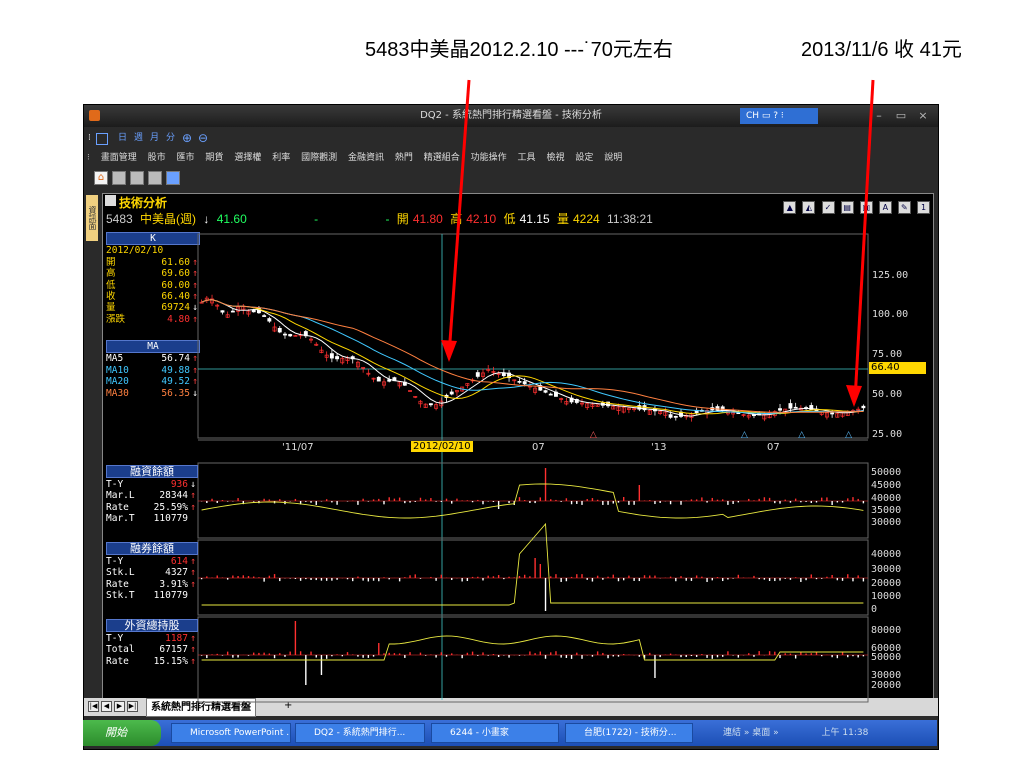  Describe the element at coordinates (298, 447) in the screenshot. I see `x-tick: '11/07` at that location.